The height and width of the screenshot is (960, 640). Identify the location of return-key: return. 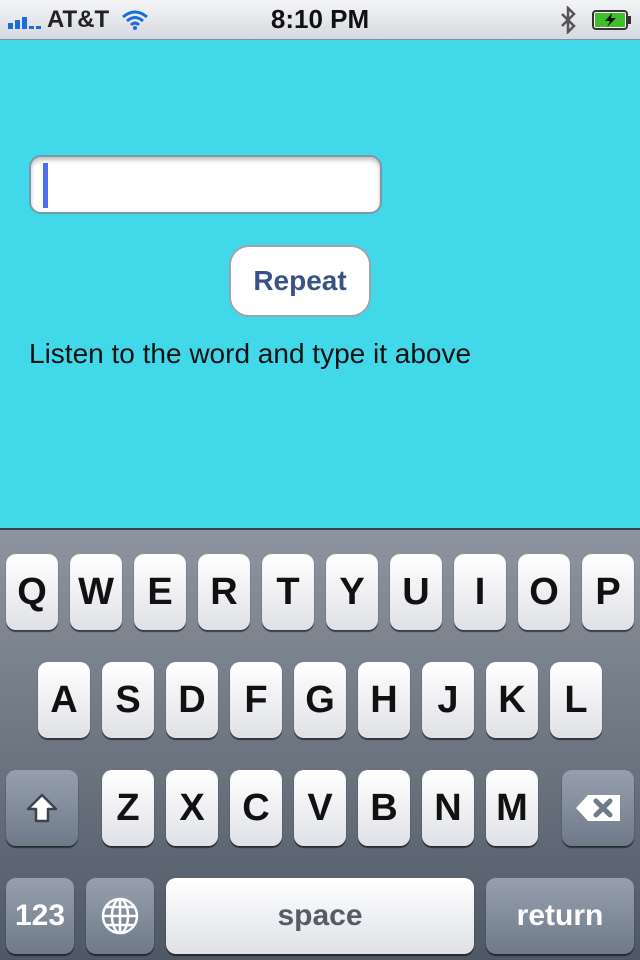
(560, 916).